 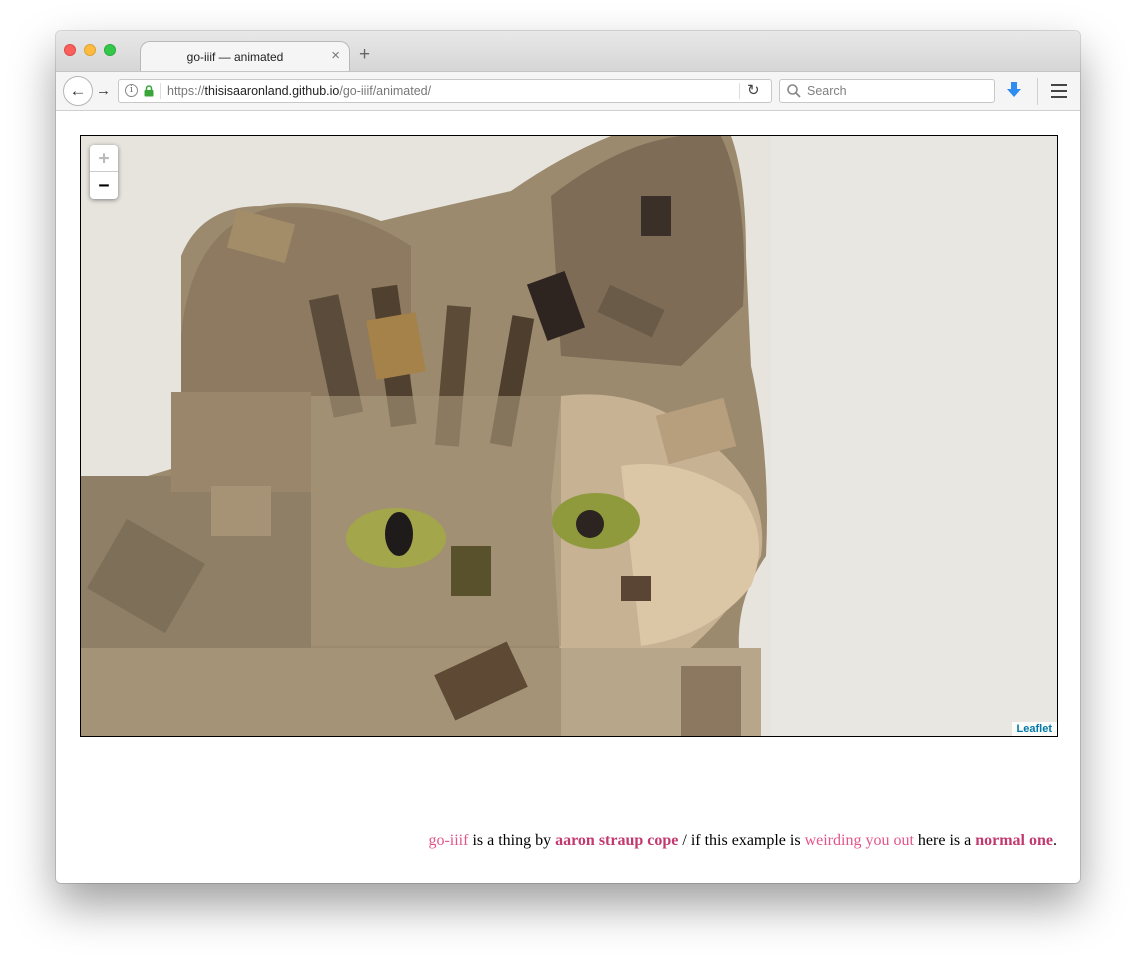 What do you see at coordinates (1059, 91) in the screenshot?
I see `menu-icon` at bounding box center [1059, 91].